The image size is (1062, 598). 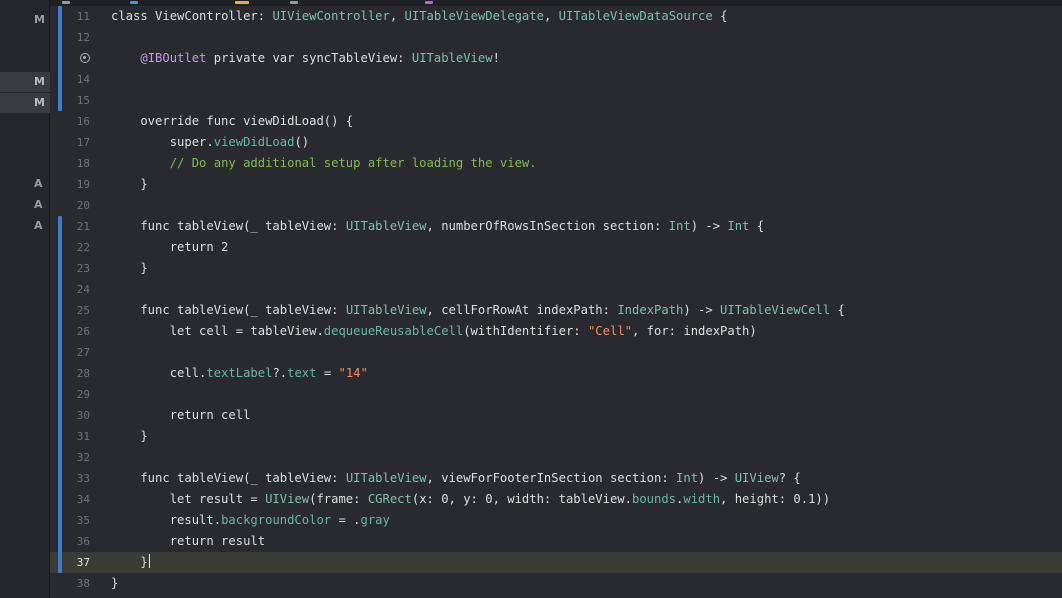 What do you see at coordinates (70, 499) in the screenshot?
I see `line-number: 34` at bounding box center [70, 499].